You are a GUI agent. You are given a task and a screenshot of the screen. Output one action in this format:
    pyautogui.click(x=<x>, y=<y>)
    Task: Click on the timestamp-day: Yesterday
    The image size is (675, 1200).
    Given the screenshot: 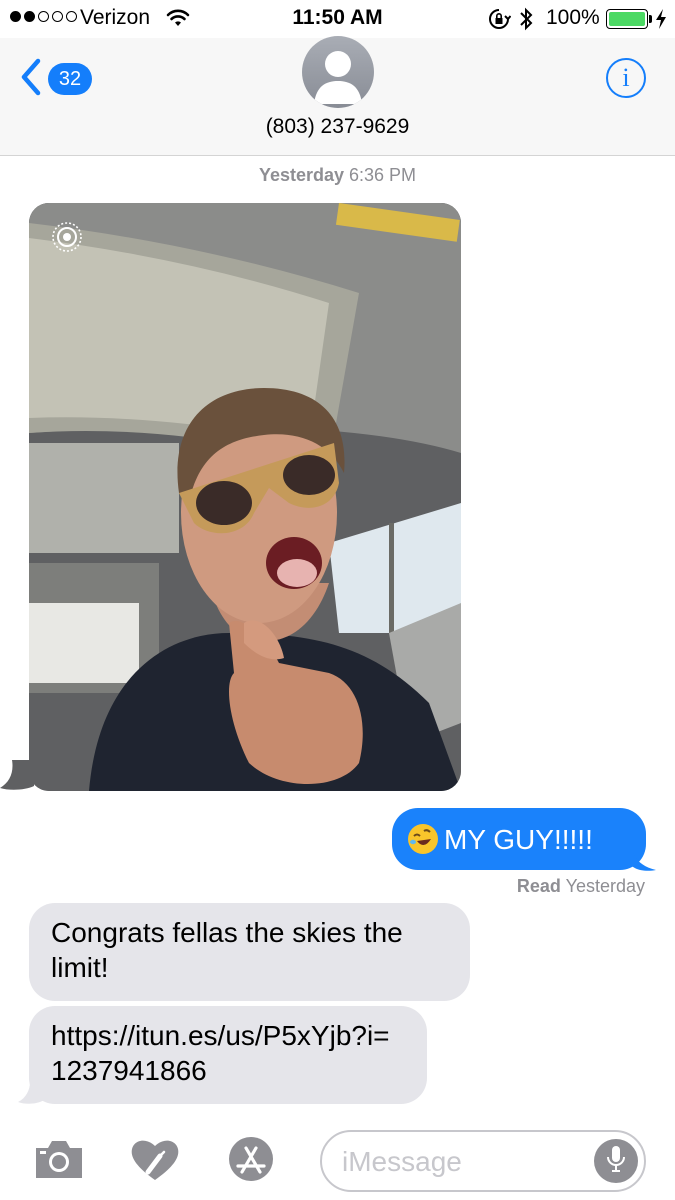 What is the action you would take?
    pyautogui.click(x=301, y=175)
    